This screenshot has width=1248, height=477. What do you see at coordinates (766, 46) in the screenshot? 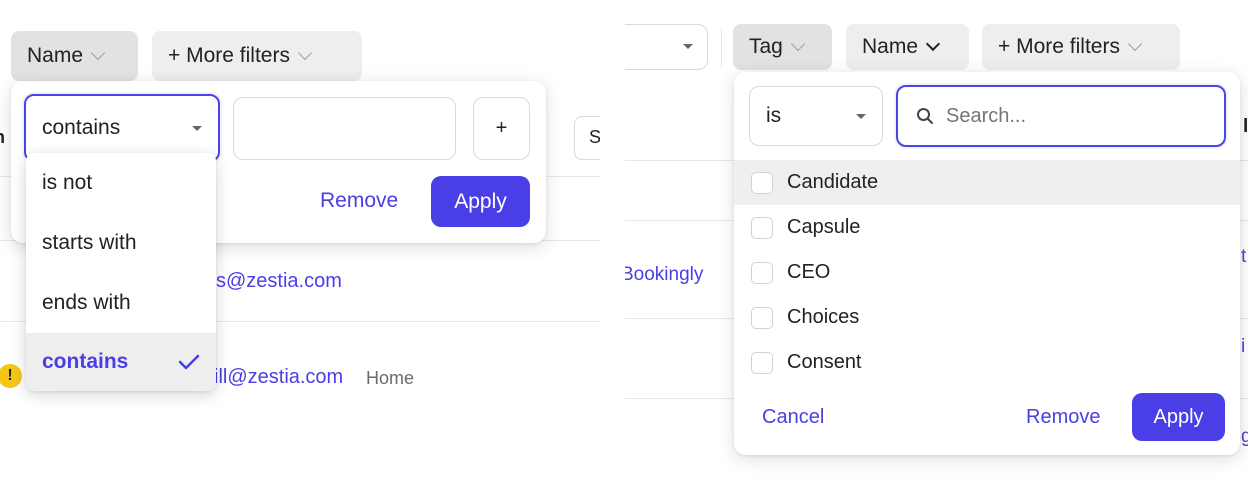
I see `chip-label: Tag` at bounding box center [766, 46].